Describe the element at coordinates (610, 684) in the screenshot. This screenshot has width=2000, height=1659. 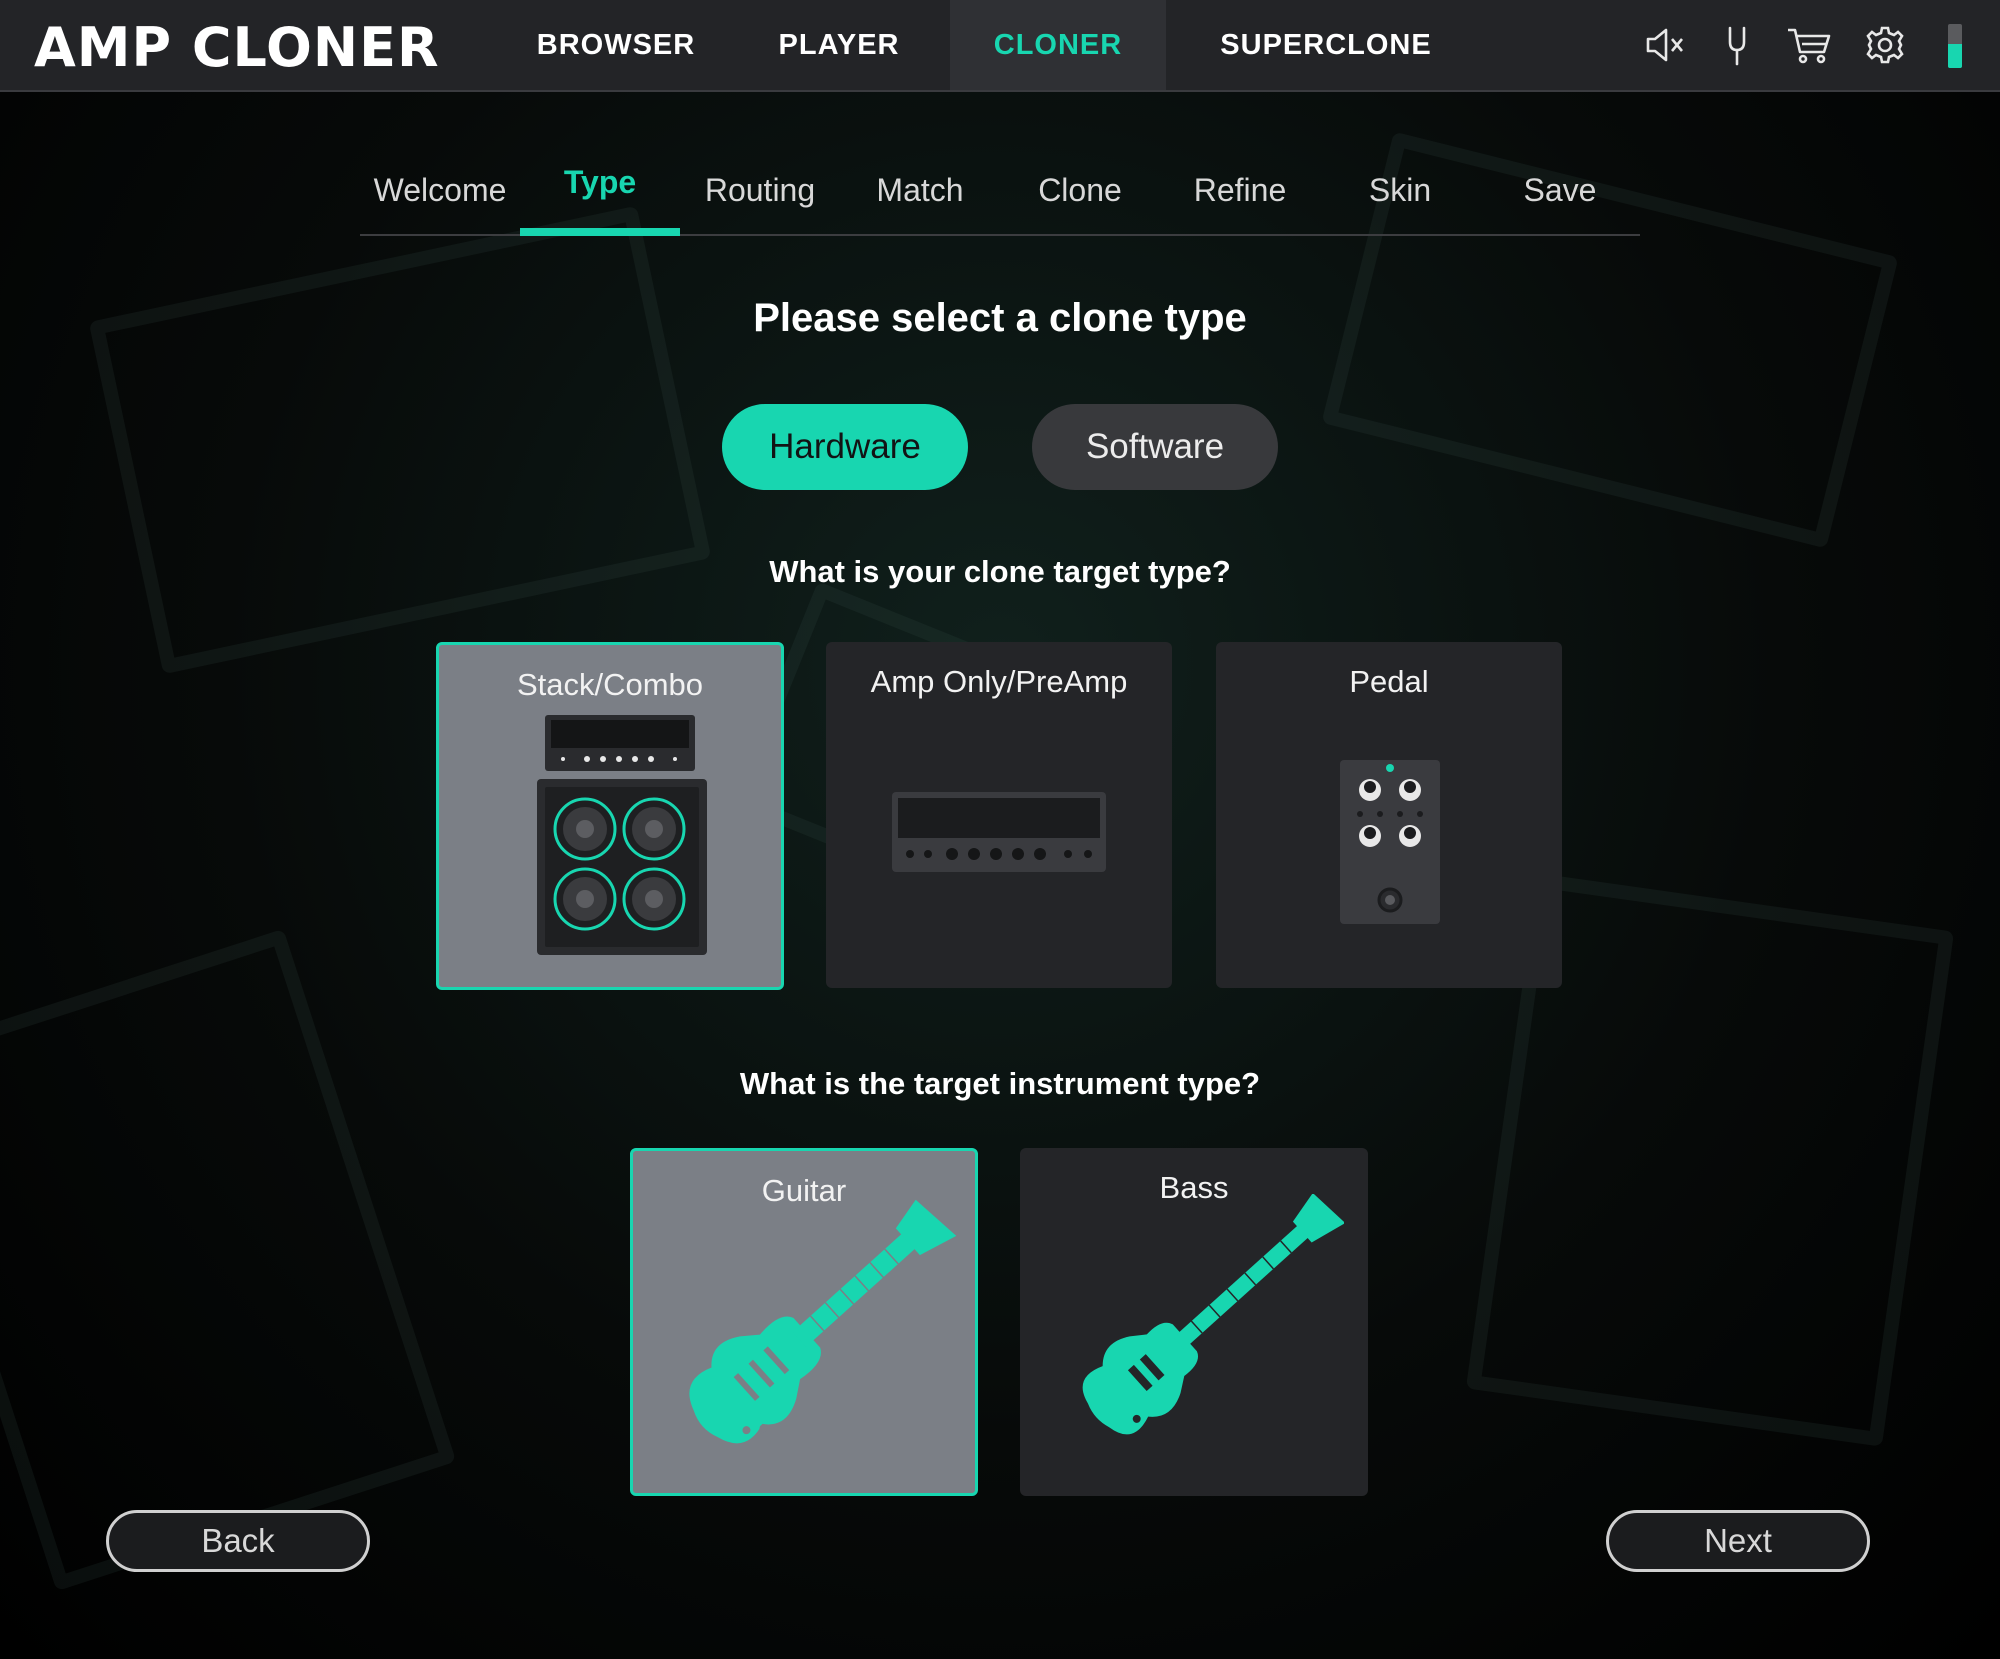
I see `target-card-label: Stack/Combo` at that location.